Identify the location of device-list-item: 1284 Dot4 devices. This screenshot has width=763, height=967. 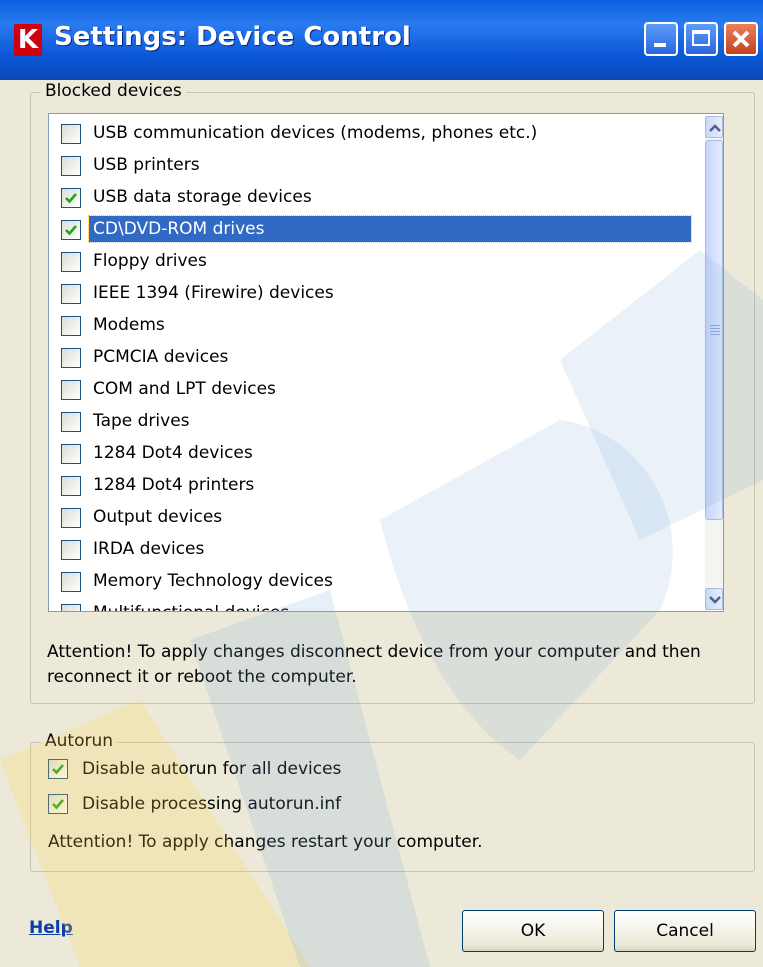
(377, 453).